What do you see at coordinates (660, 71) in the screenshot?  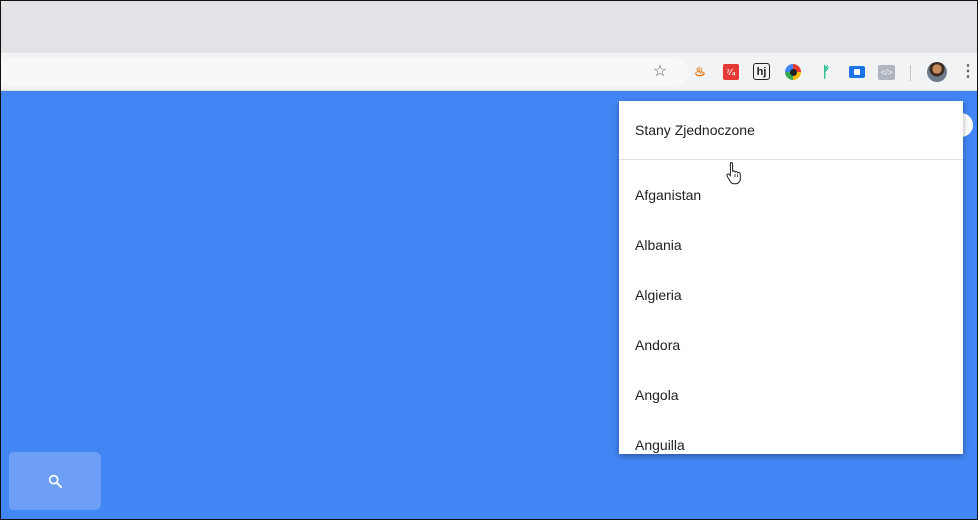 I see `star-icon: ☆` at bounding box center [660, 71].